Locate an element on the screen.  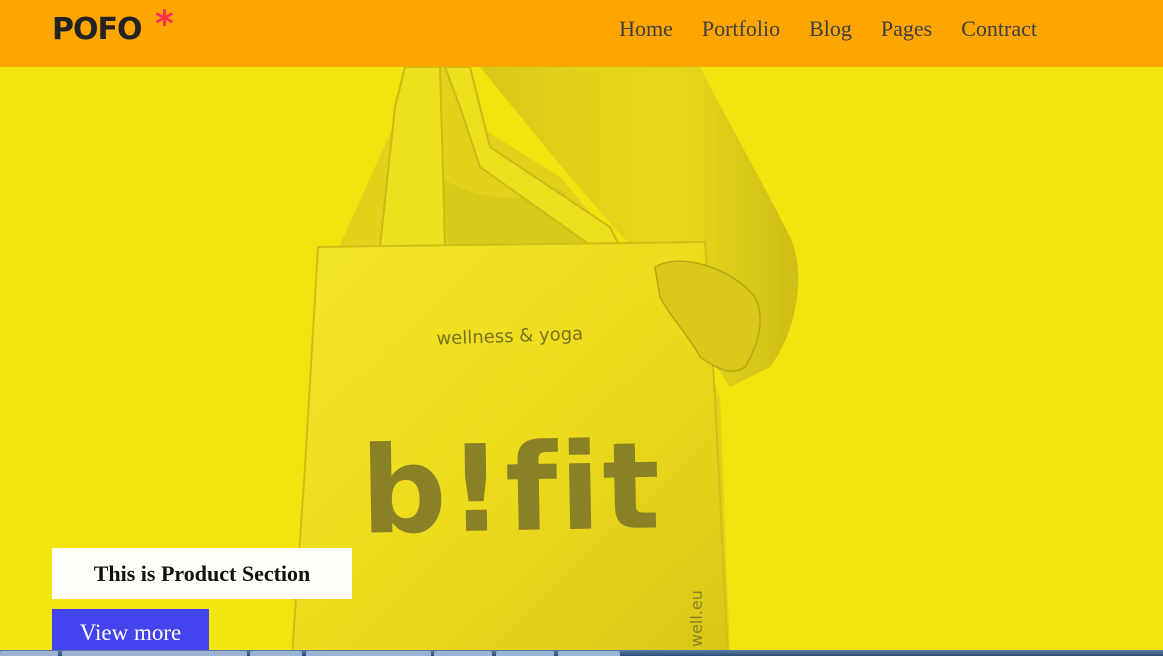
logo: POFO * is located at coordinates (113, 27).